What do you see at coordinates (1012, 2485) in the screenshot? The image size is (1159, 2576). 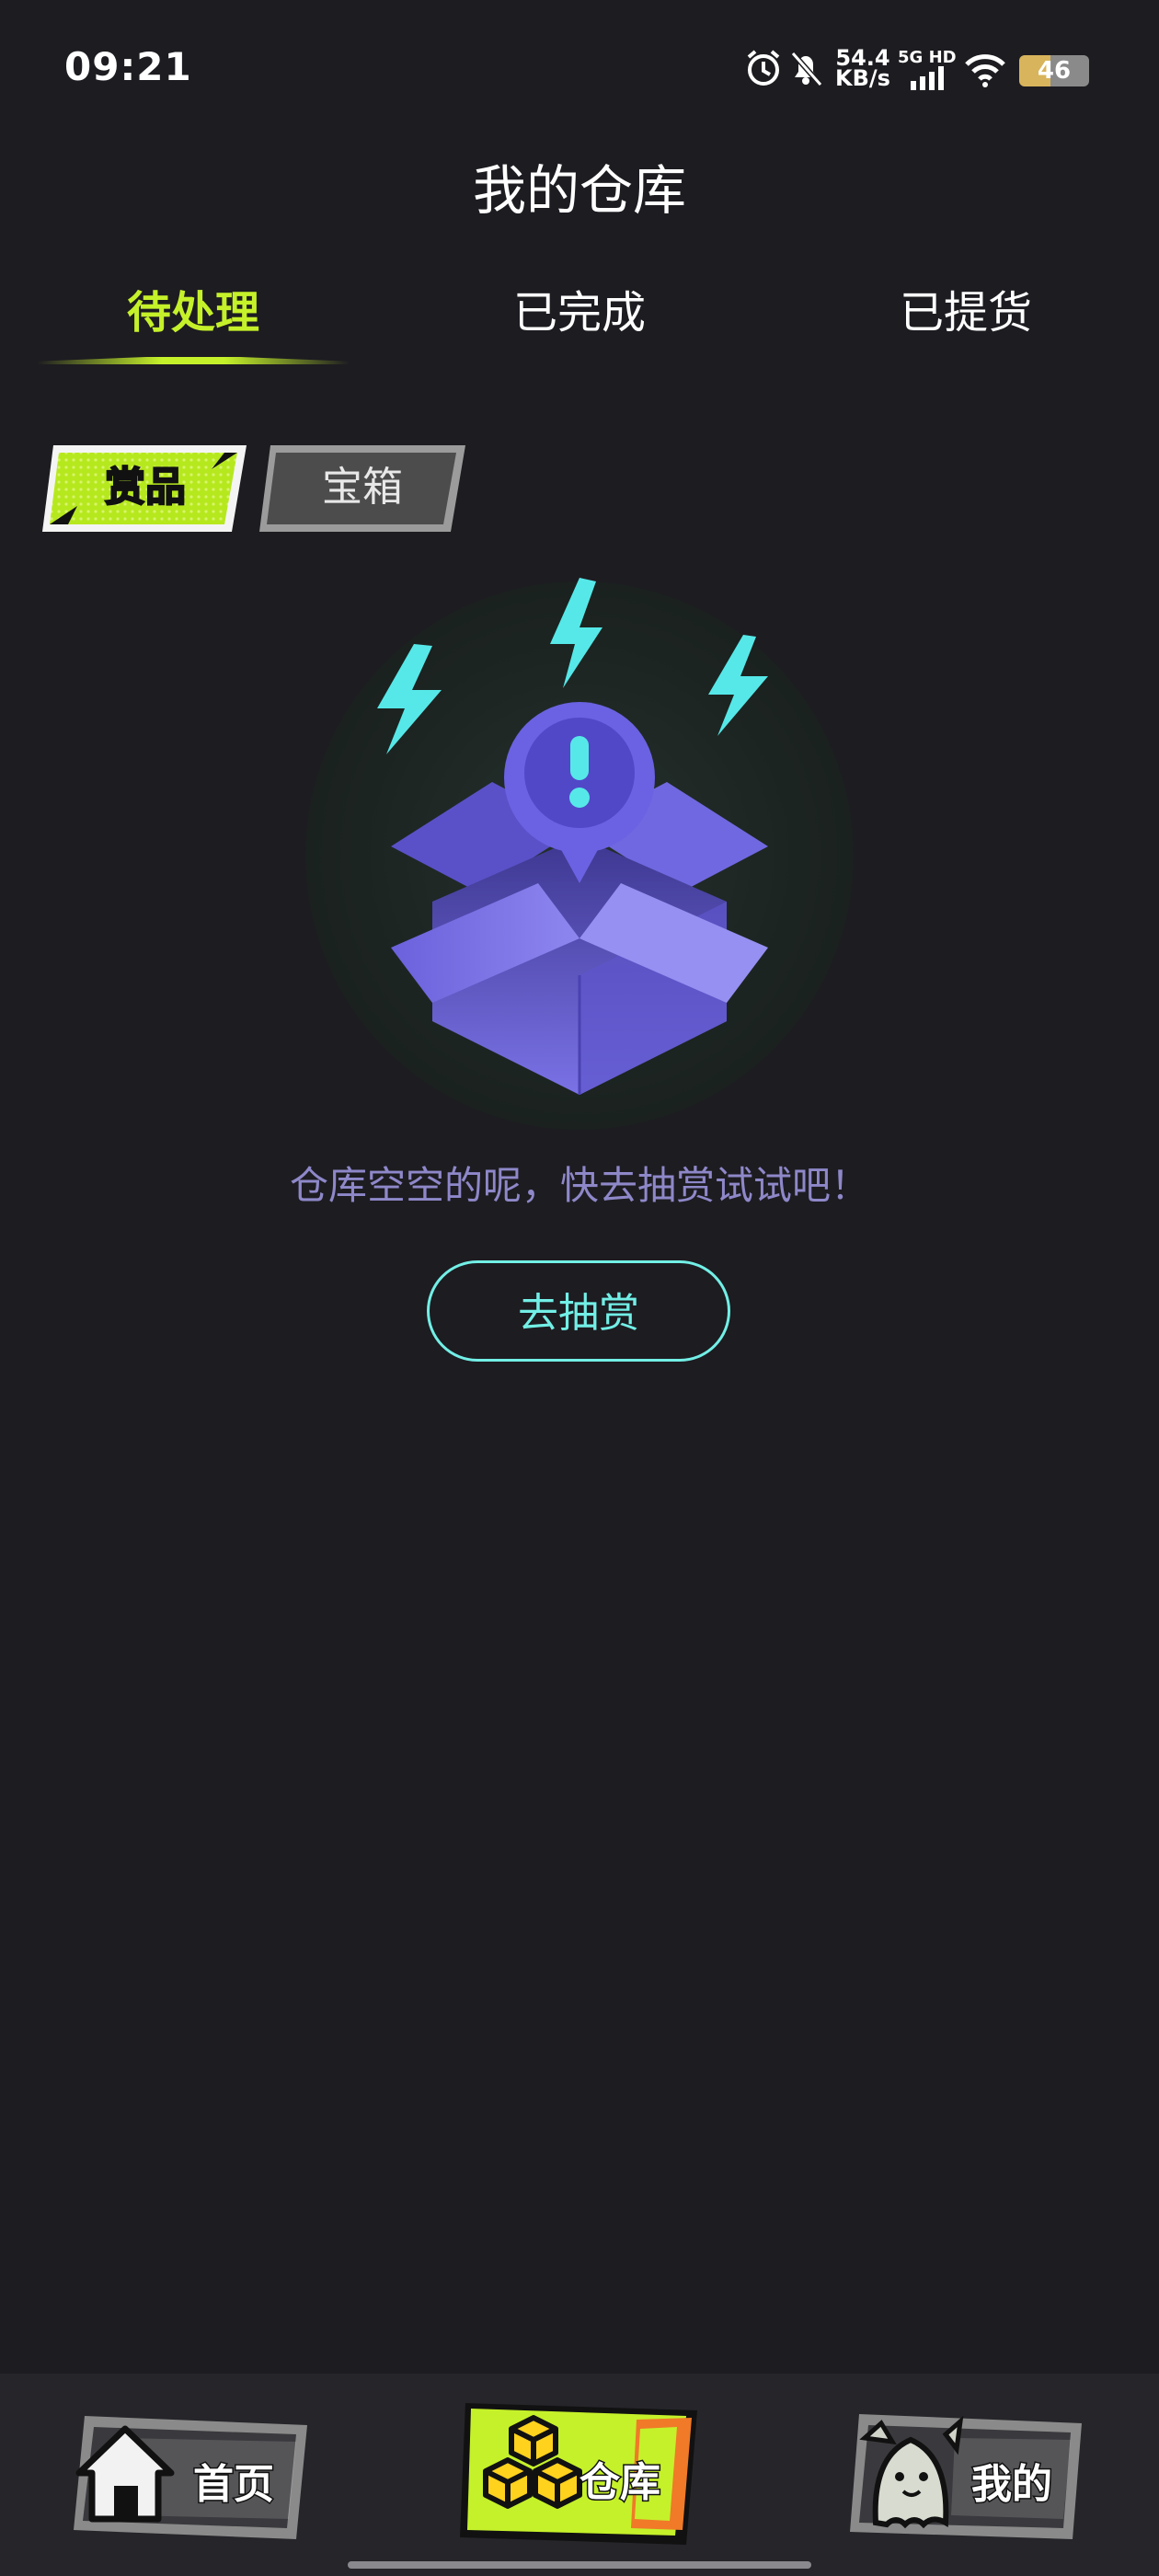 I see `nav-mine-label: 我的` at bounding box center [1012, 2485].